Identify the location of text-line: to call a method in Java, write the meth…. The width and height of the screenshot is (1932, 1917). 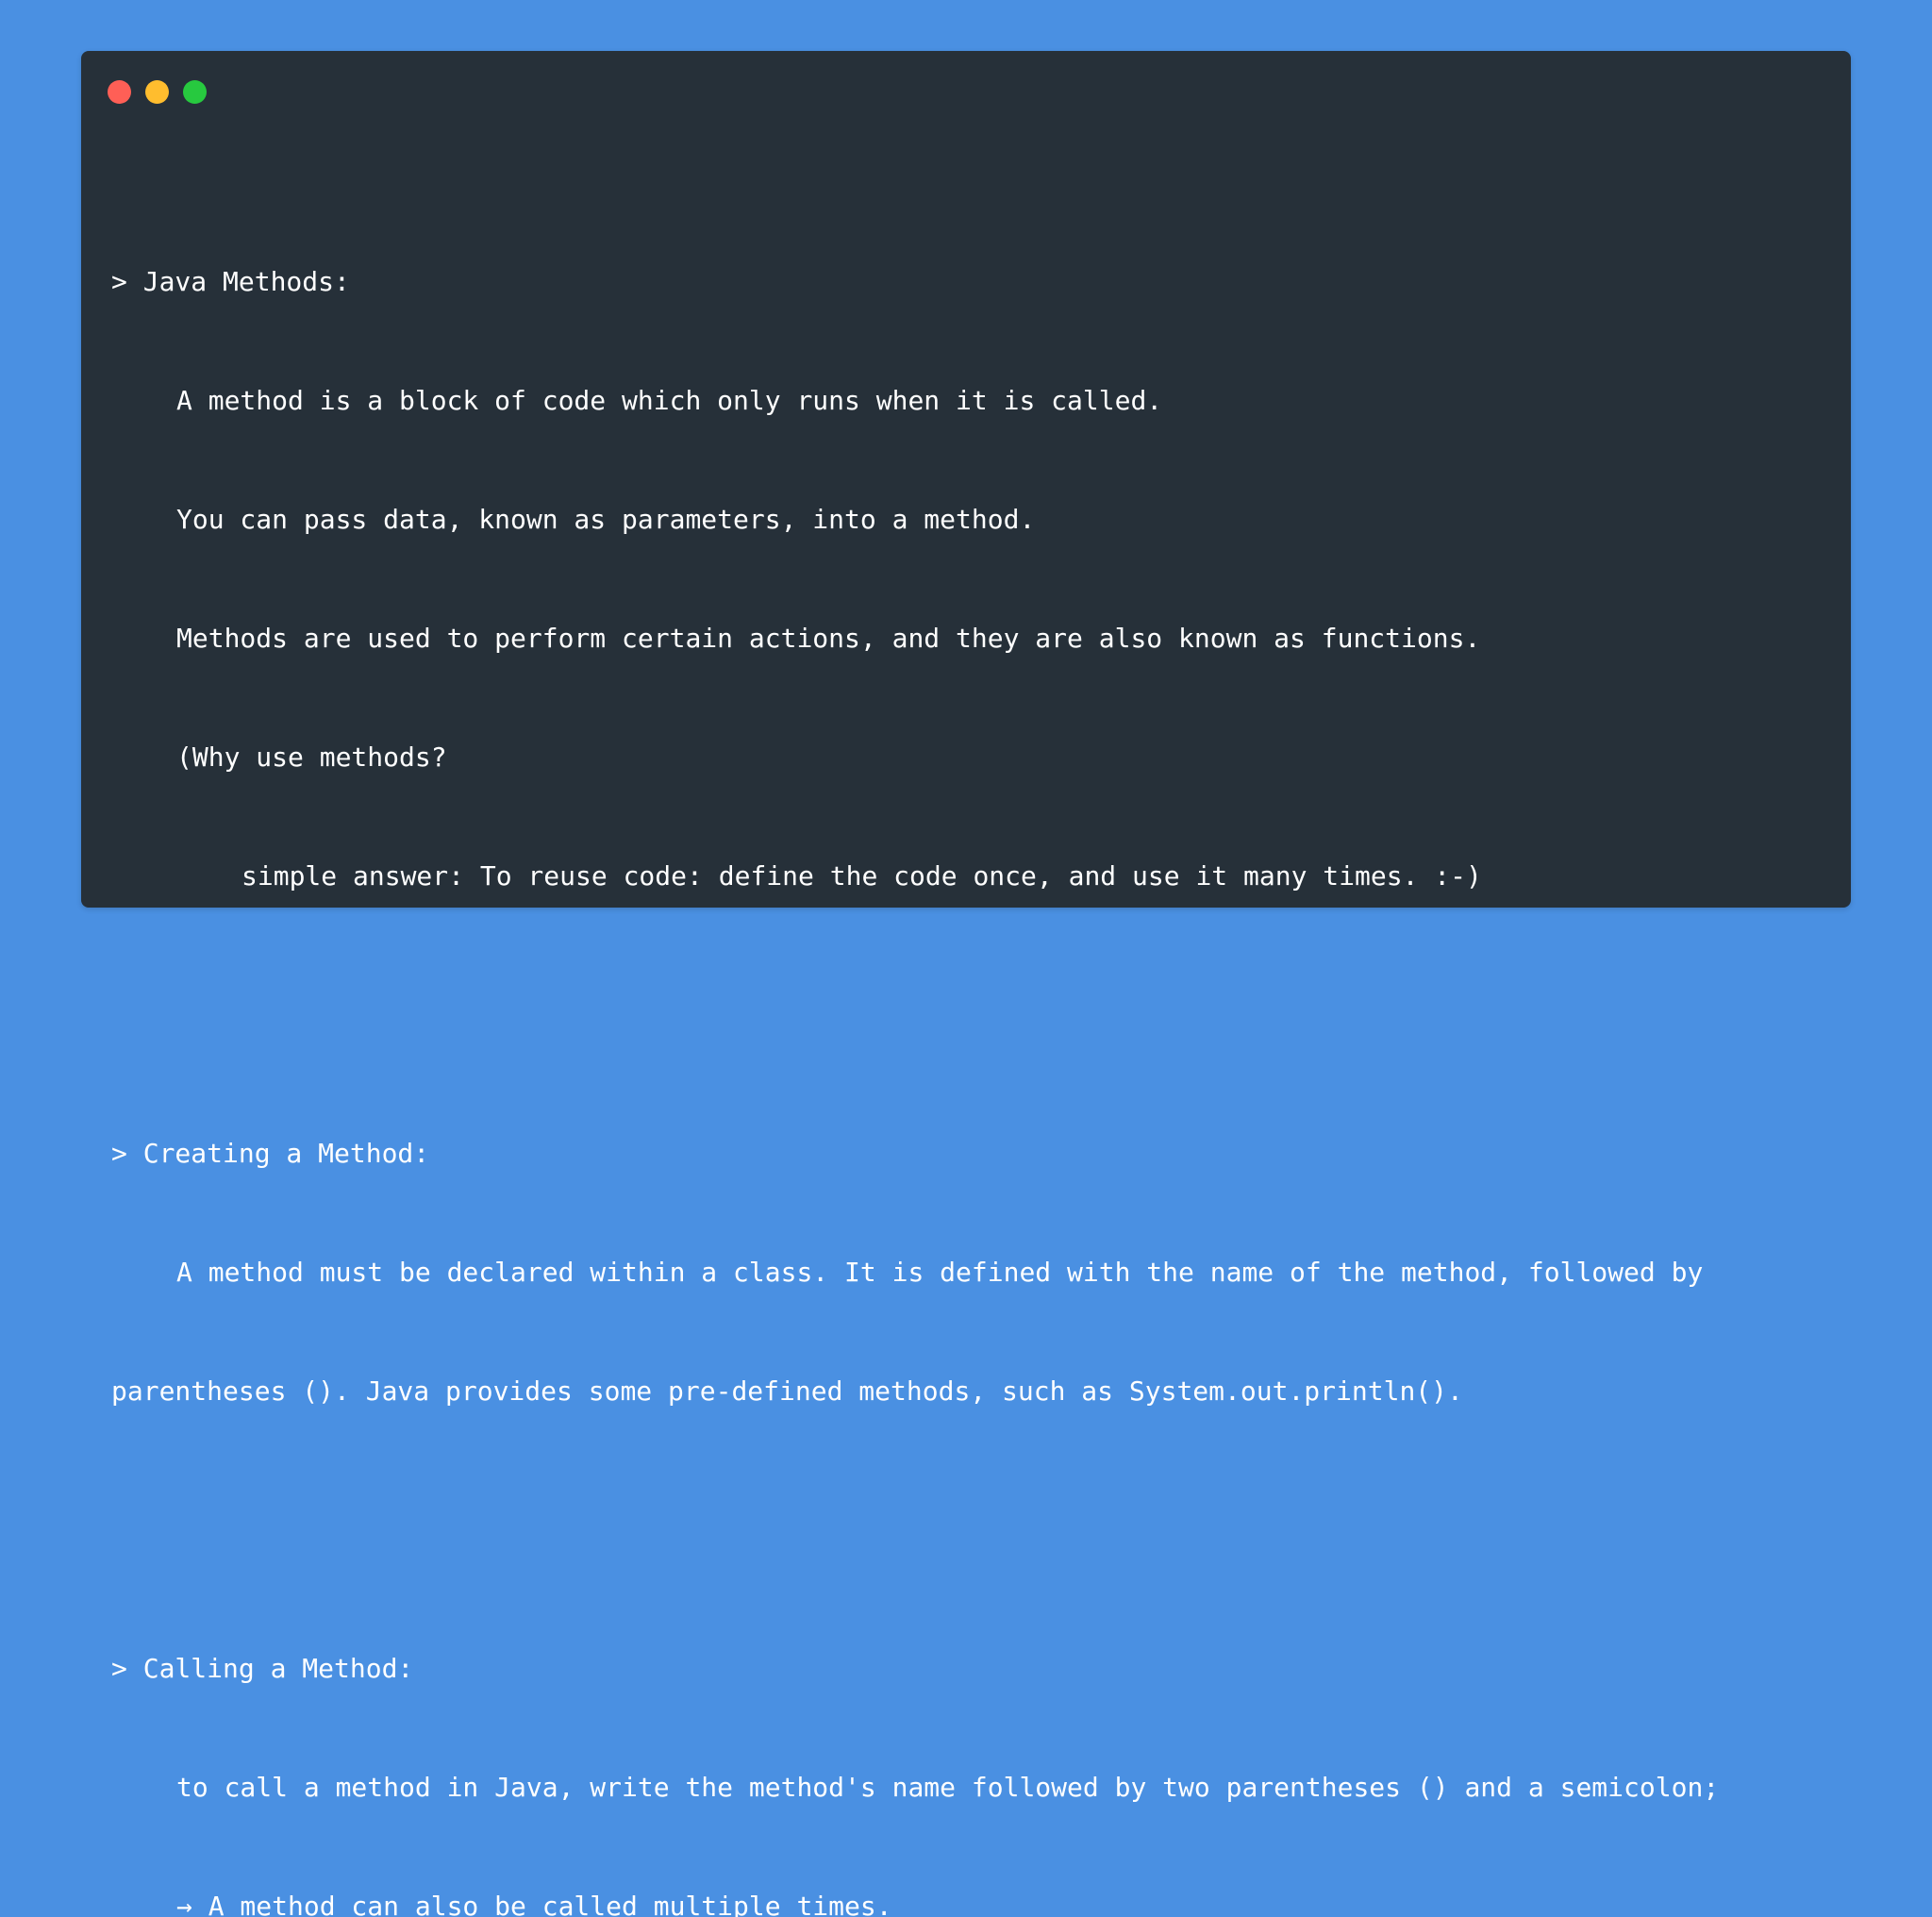
(948, 1787).